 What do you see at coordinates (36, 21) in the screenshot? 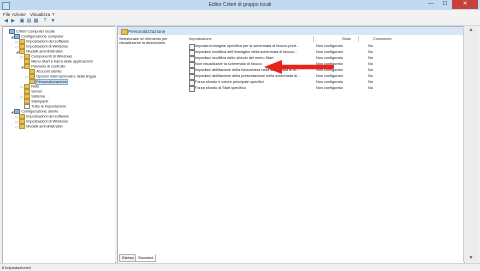
I see `export-list-icon: ▦` at bounding box center [36, 21].